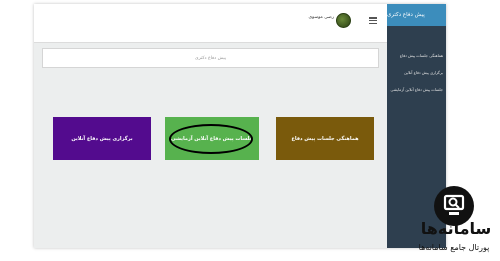 The image size is (500, 261). What do you see at coordinates (102, 138) in the screenshot?
I see `tile-online-defense: برگزاری پیش دفاع آنلاین` at bounding box center [102, 138].